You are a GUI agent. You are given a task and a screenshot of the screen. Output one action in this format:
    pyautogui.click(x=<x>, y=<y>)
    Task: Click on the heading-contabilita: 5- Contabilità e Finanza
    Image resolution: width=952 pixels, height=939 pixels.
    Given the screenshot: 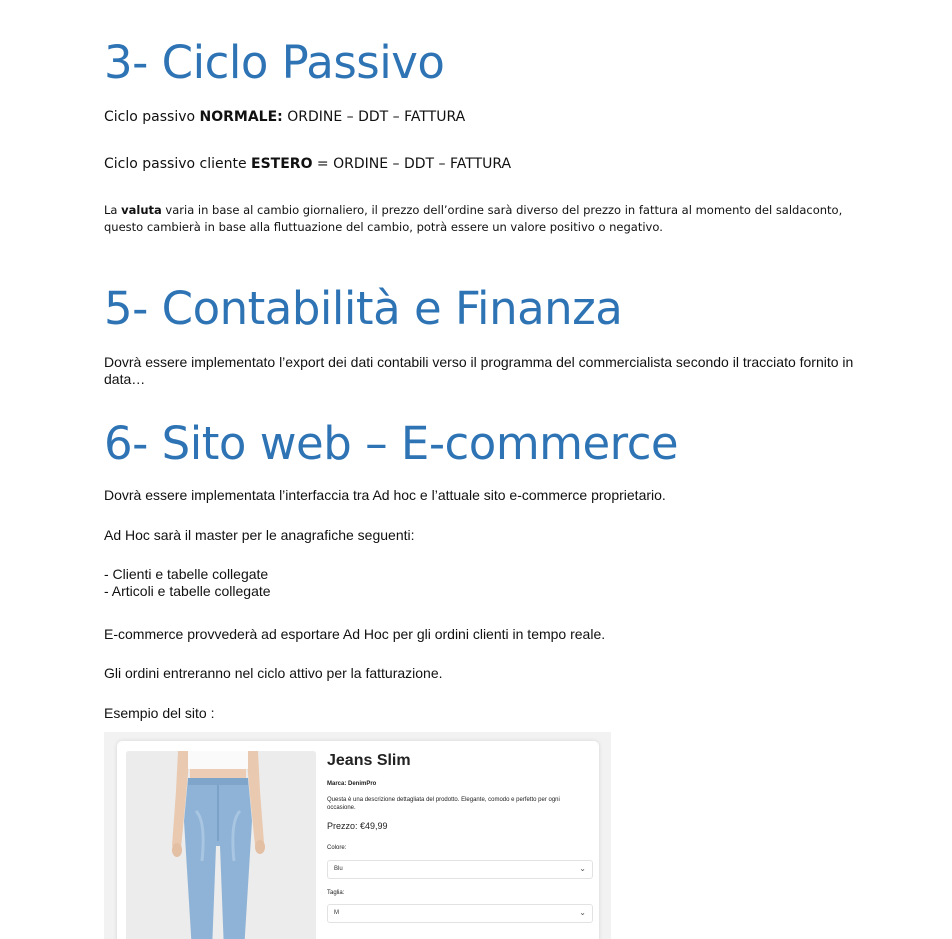 What is the action you would take?
    pyautogui.click(x=363, y=308)
    